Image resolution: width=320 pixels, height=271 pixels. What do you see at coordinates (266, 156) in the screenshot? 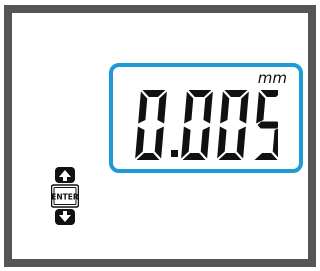
I see `digit-segment-d` at bounding box center [266, 156].